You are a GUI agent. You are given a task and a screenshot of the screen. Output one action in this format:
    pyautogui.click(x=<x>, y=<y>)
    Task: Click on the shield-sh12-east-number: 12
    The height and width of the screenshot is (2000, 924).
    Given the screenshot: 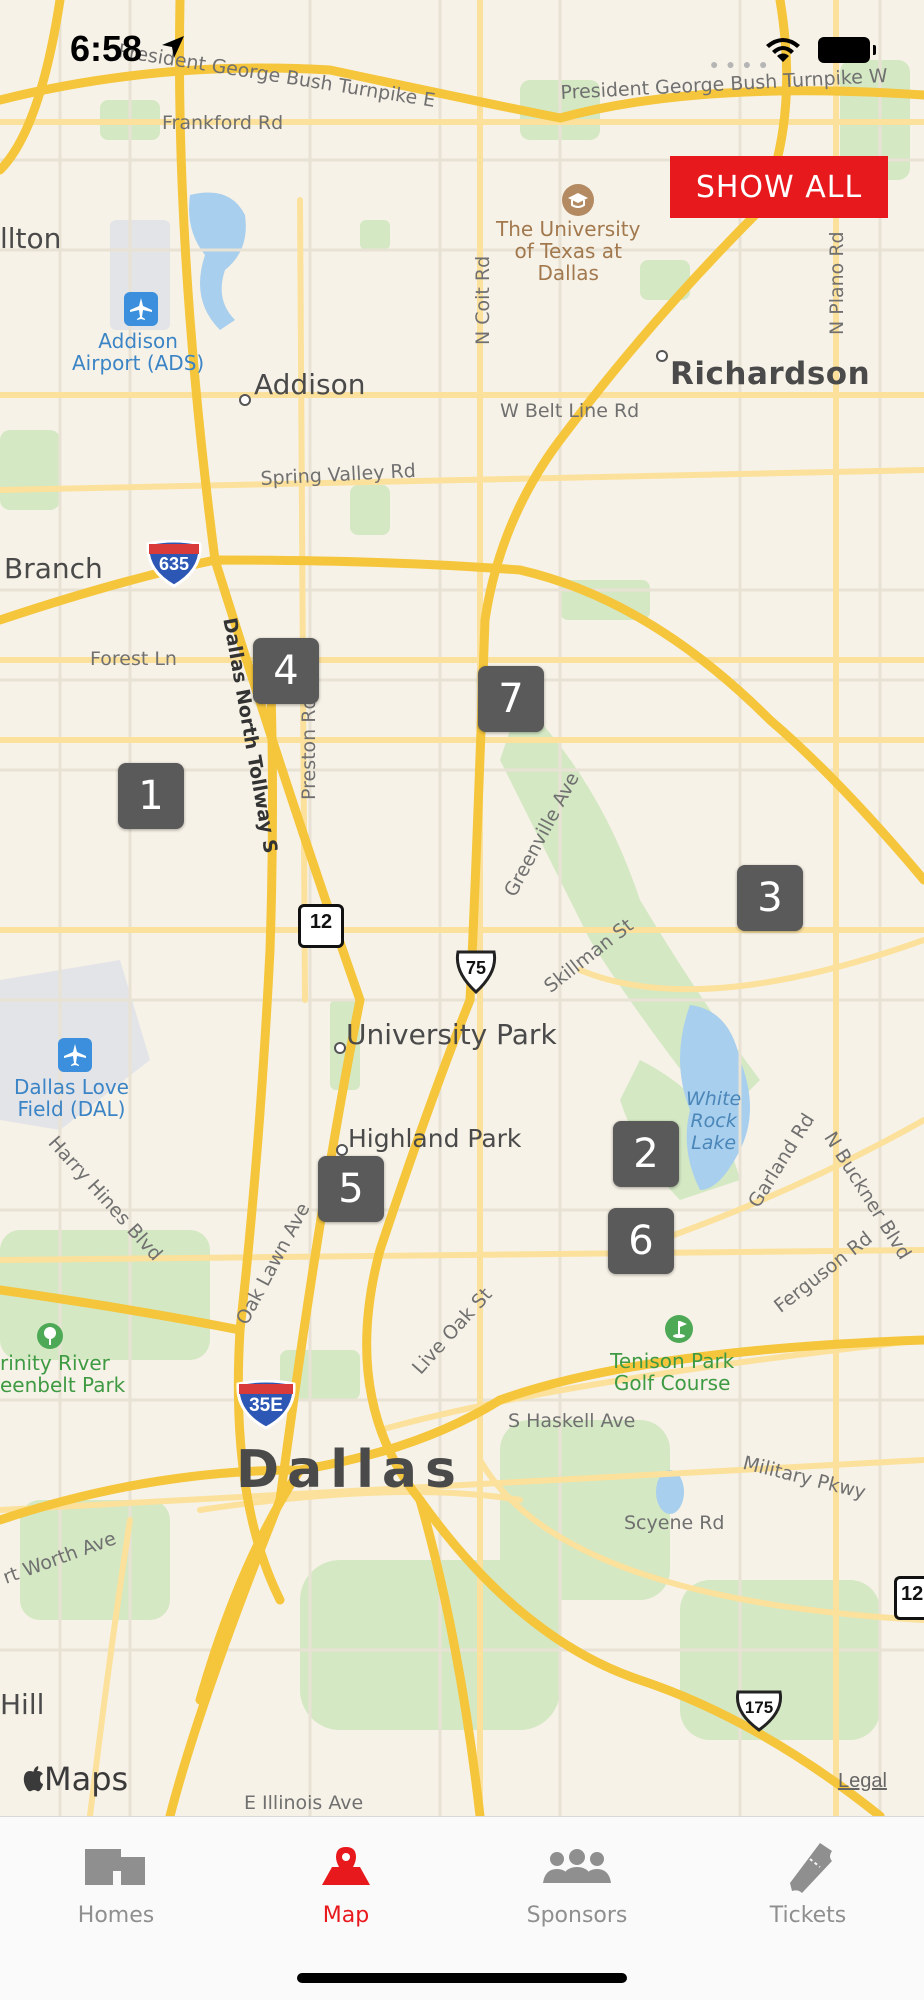 What is the action you would take?
    pyautogui.click(x=912, y=1594)
    